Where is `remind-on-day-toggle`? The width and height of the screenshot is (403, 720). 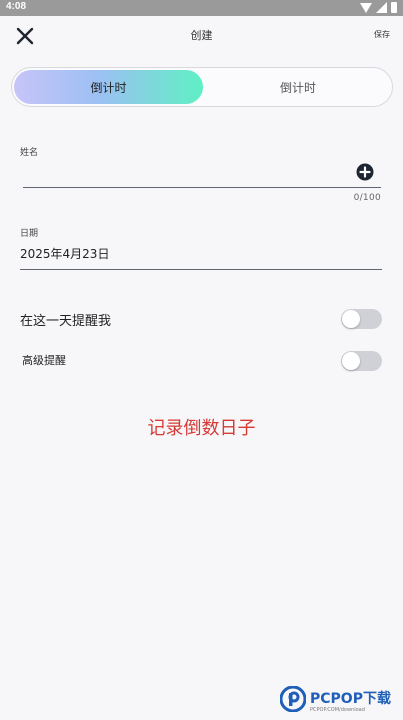 remind-on-day-toggle is located at coordinates (361, 319).